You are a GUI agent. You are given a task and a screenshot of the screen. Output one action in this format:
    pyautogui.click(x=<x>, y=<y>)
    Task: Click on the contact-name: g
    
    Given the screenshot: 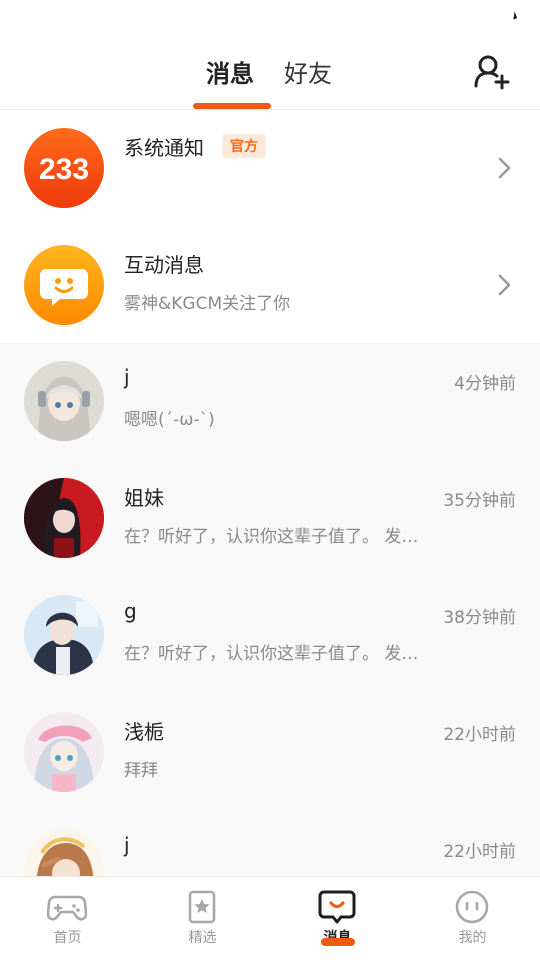 What is the action you would take?
    pyautogui.click(x=130, y=611)
    